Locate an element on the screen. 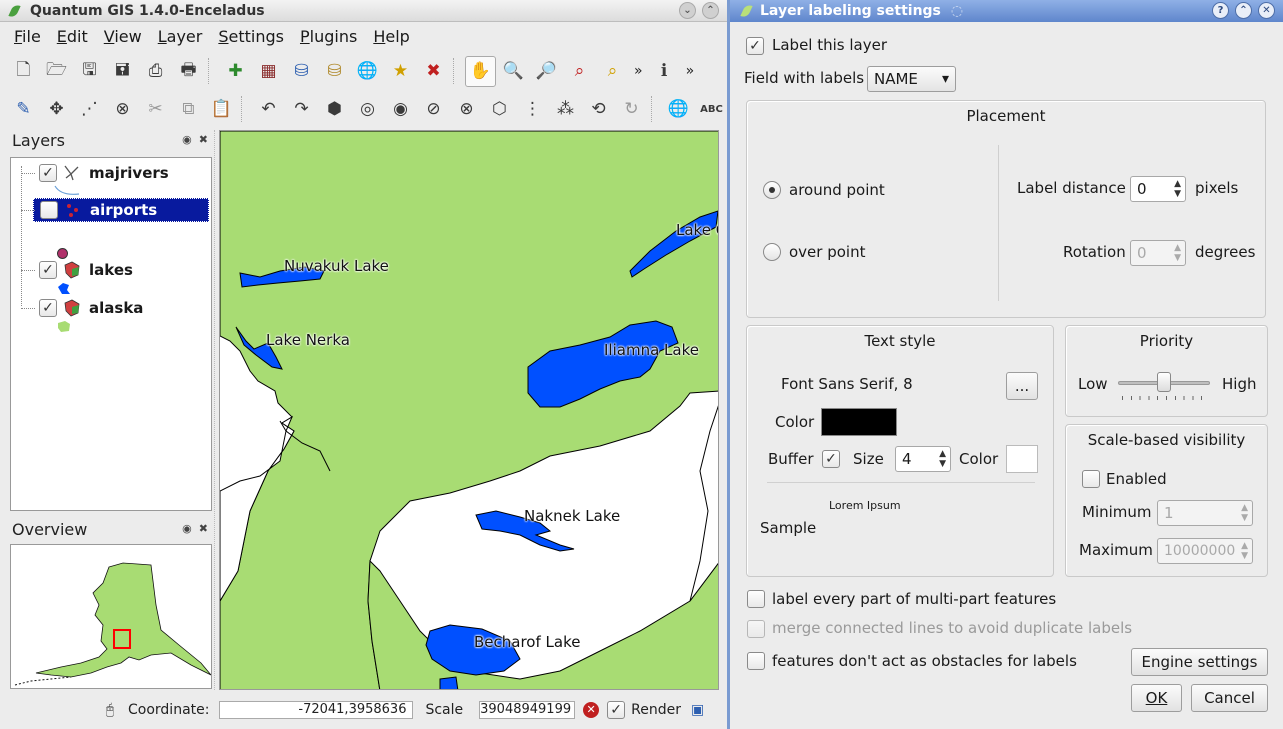  map-tips-icon: 🌐 is located at coordinates (678, 109).